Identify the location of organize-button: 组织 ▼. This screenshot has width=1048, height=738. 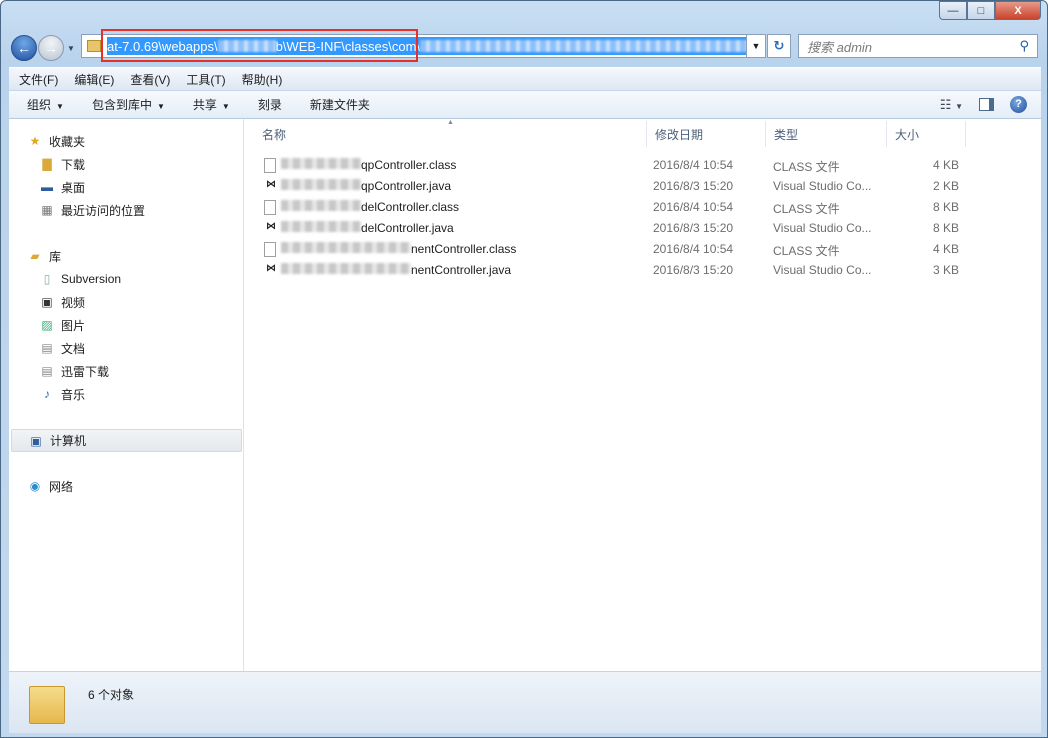
(45, 104).